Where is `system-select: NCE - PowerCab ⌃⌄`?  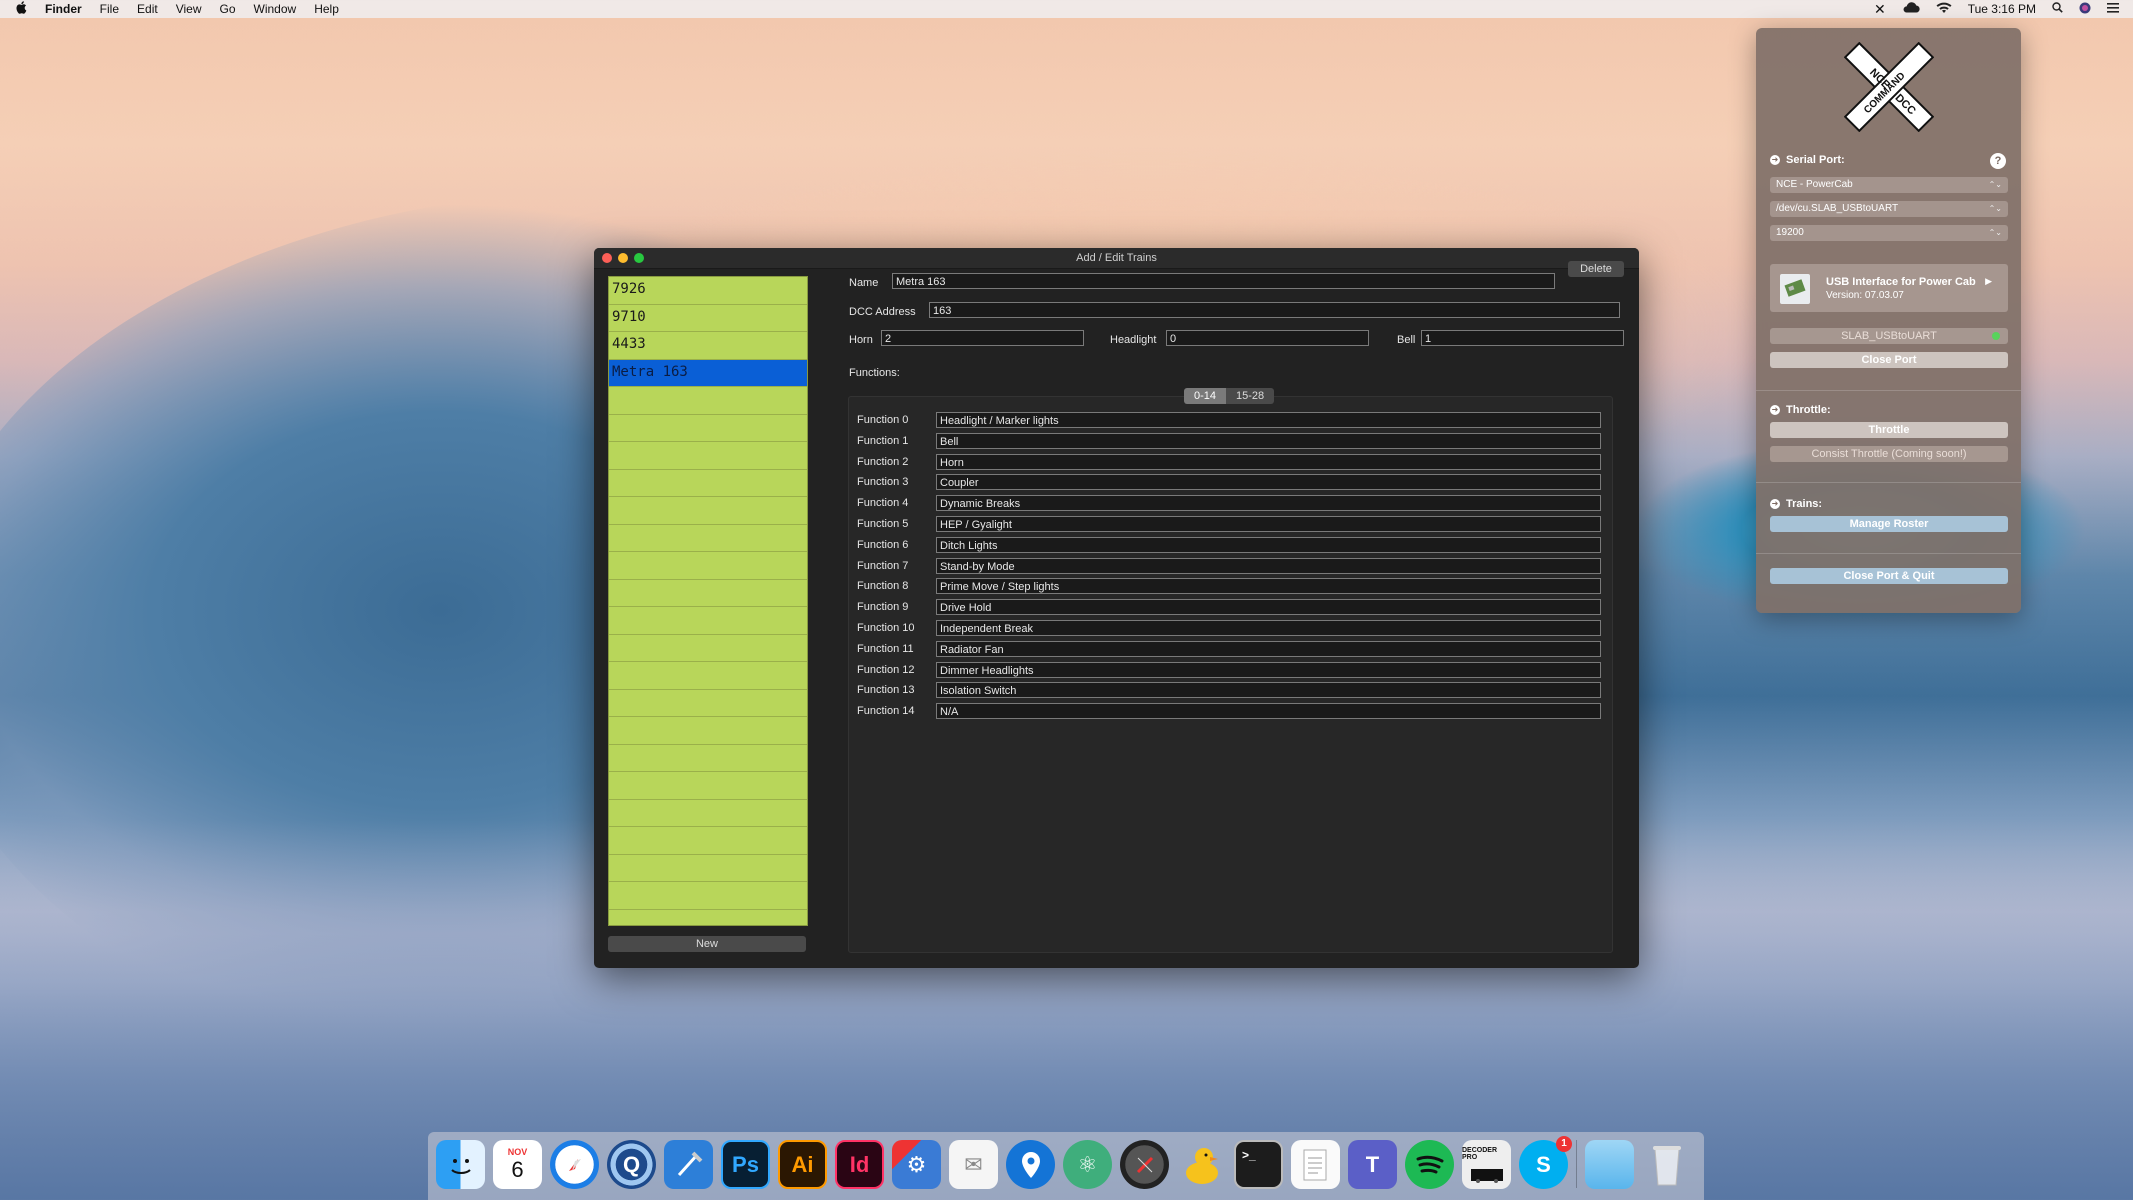
system-select: NCE - PowerCab ⌃⌄ is located at coordinates (1889, 185).